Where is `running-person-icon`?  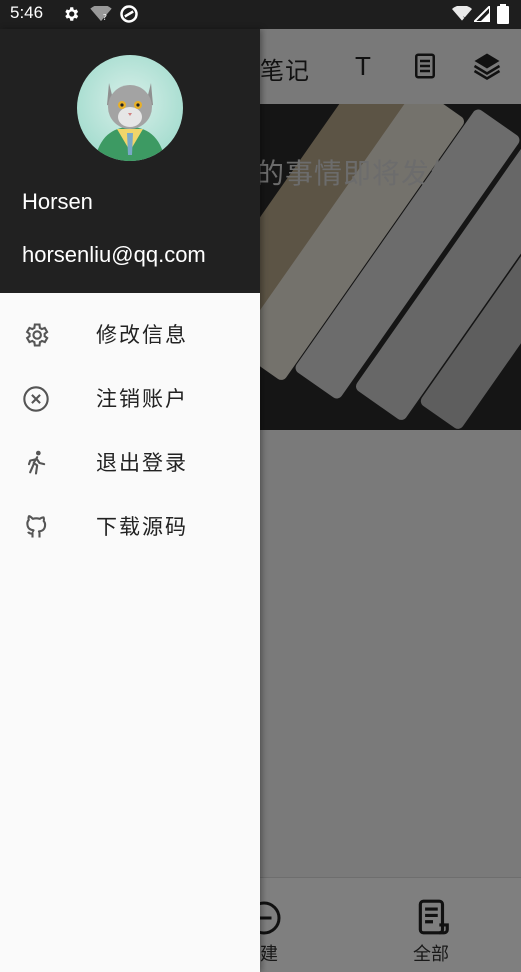 running-person-icon is located at coordinates (36, 462).